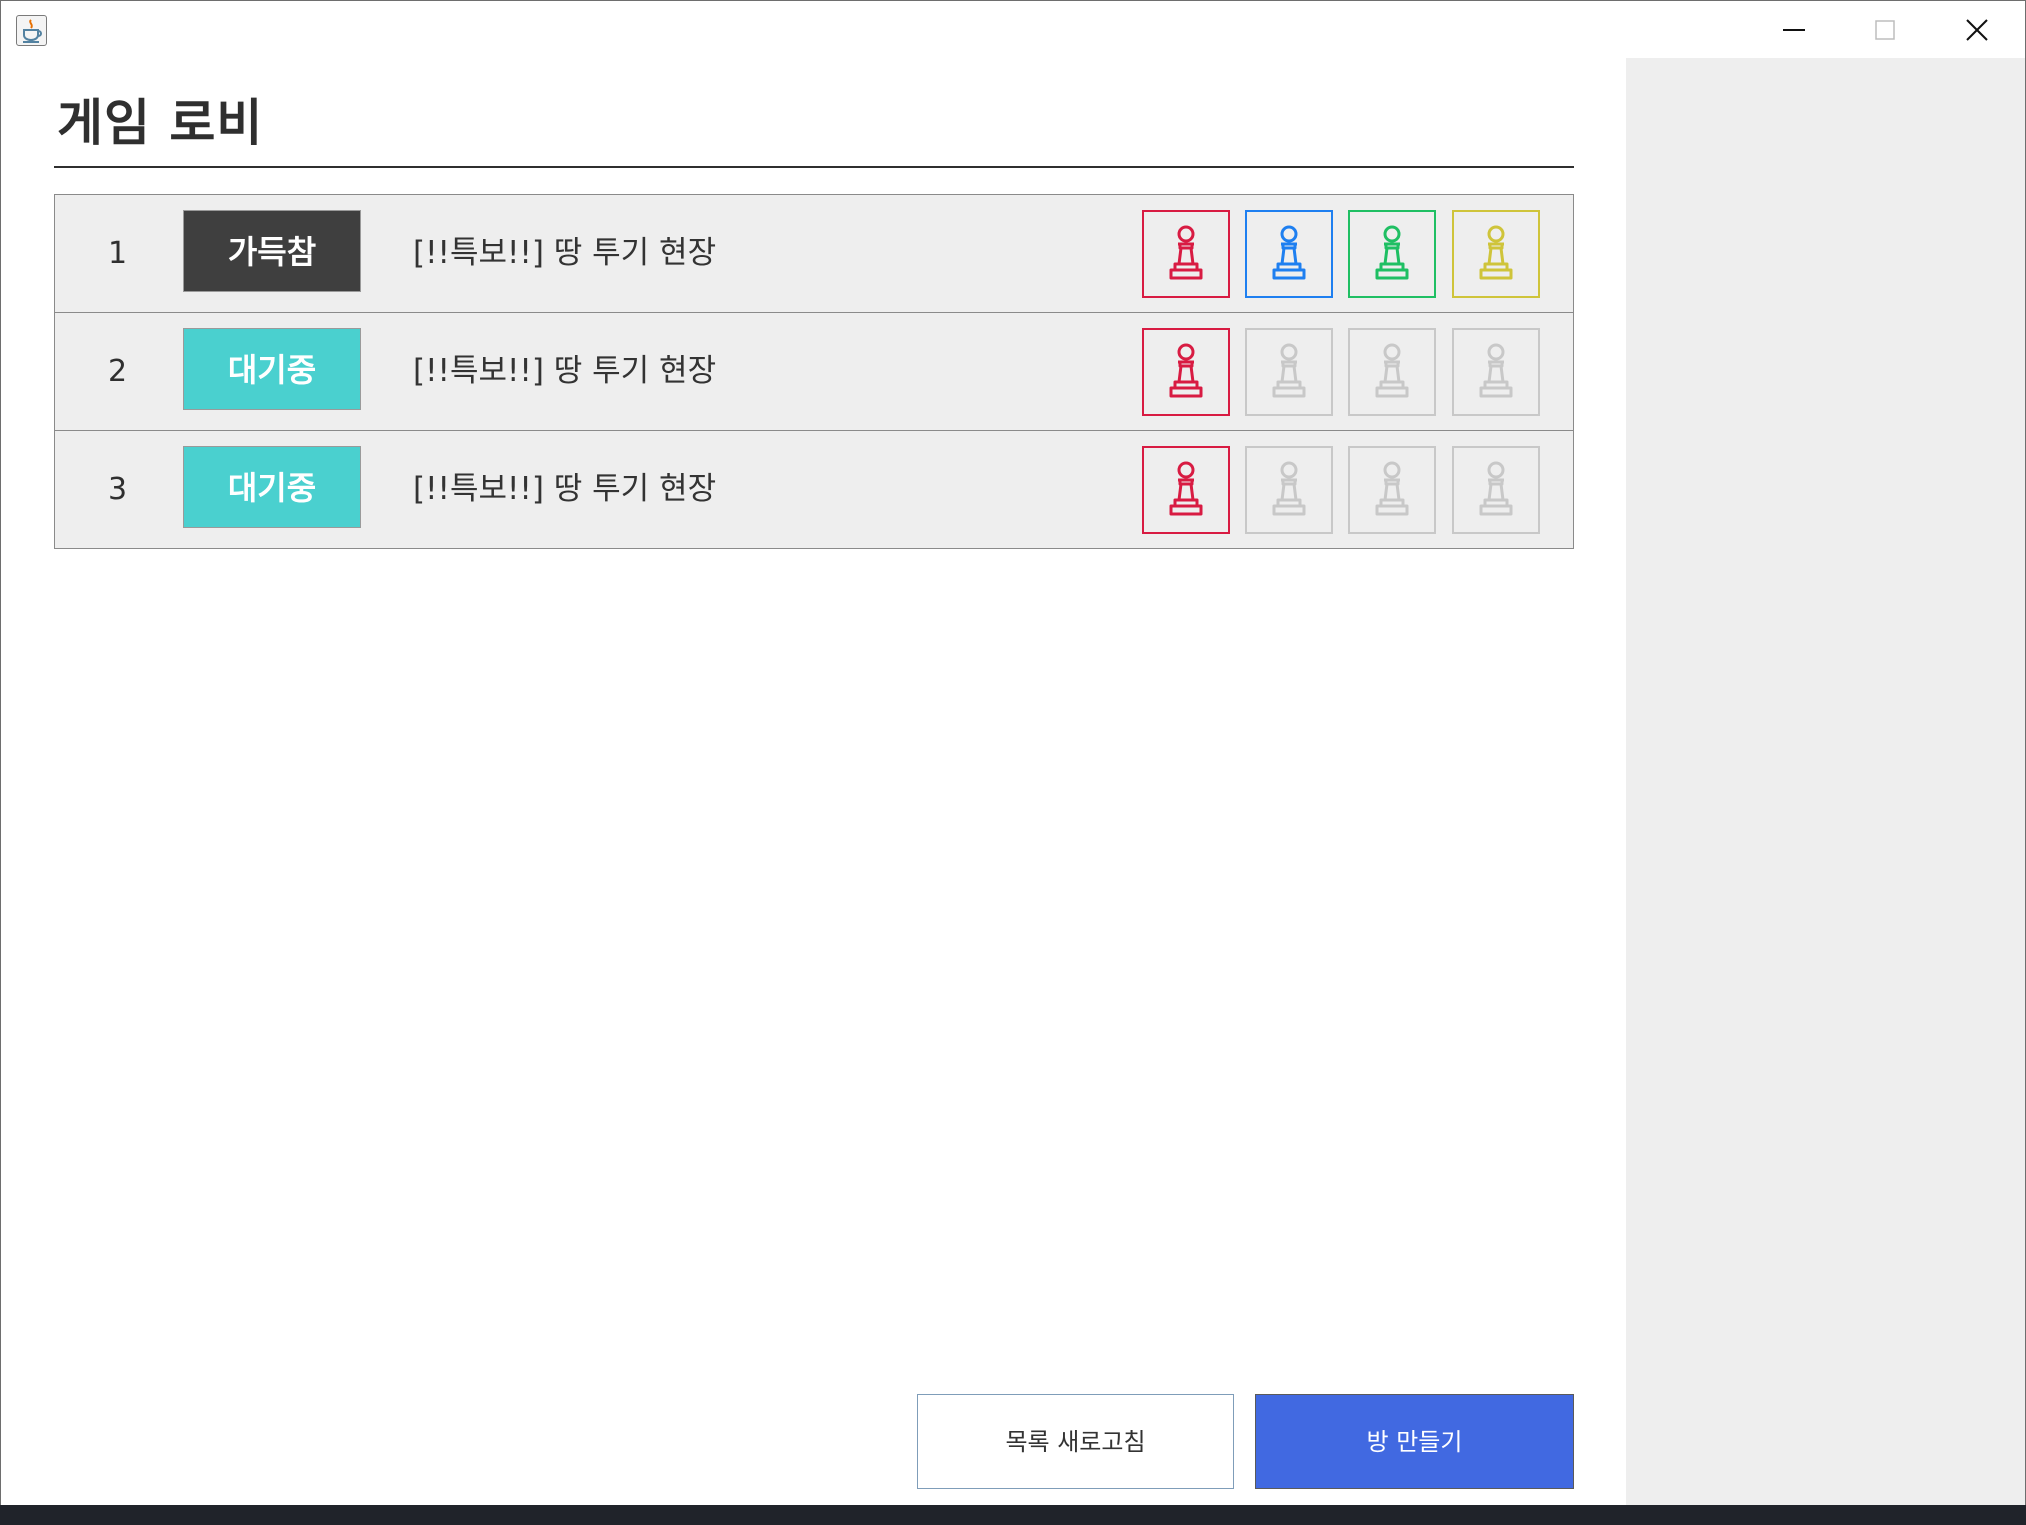 This screenshot has height=1525, width=2026. I want to click on title-divider, so click(814, 167).